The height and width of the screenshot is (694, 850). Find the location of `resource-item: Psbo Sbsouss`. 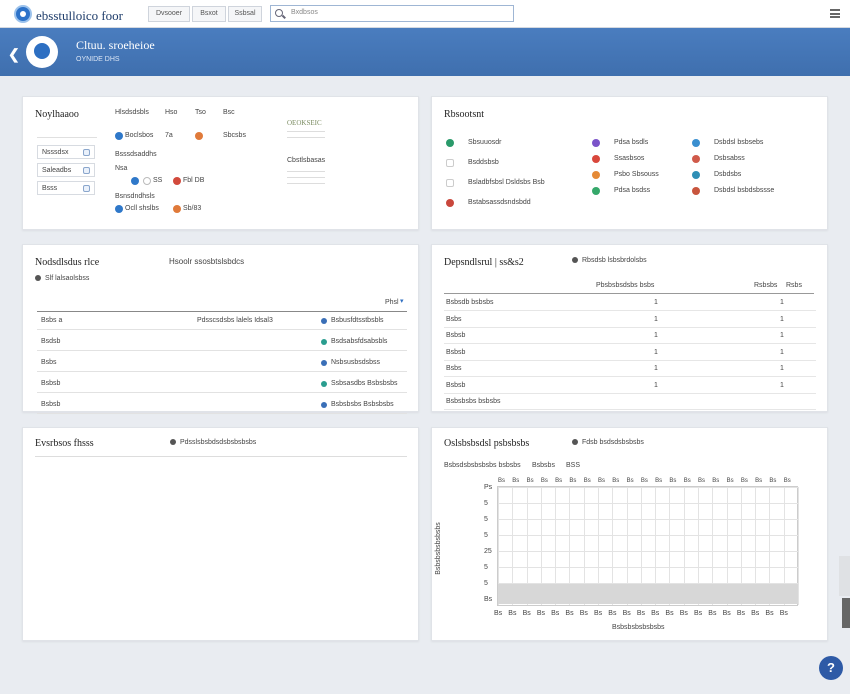

resource-item: Psbo Sbsouss is located at coordinates (636, 174).